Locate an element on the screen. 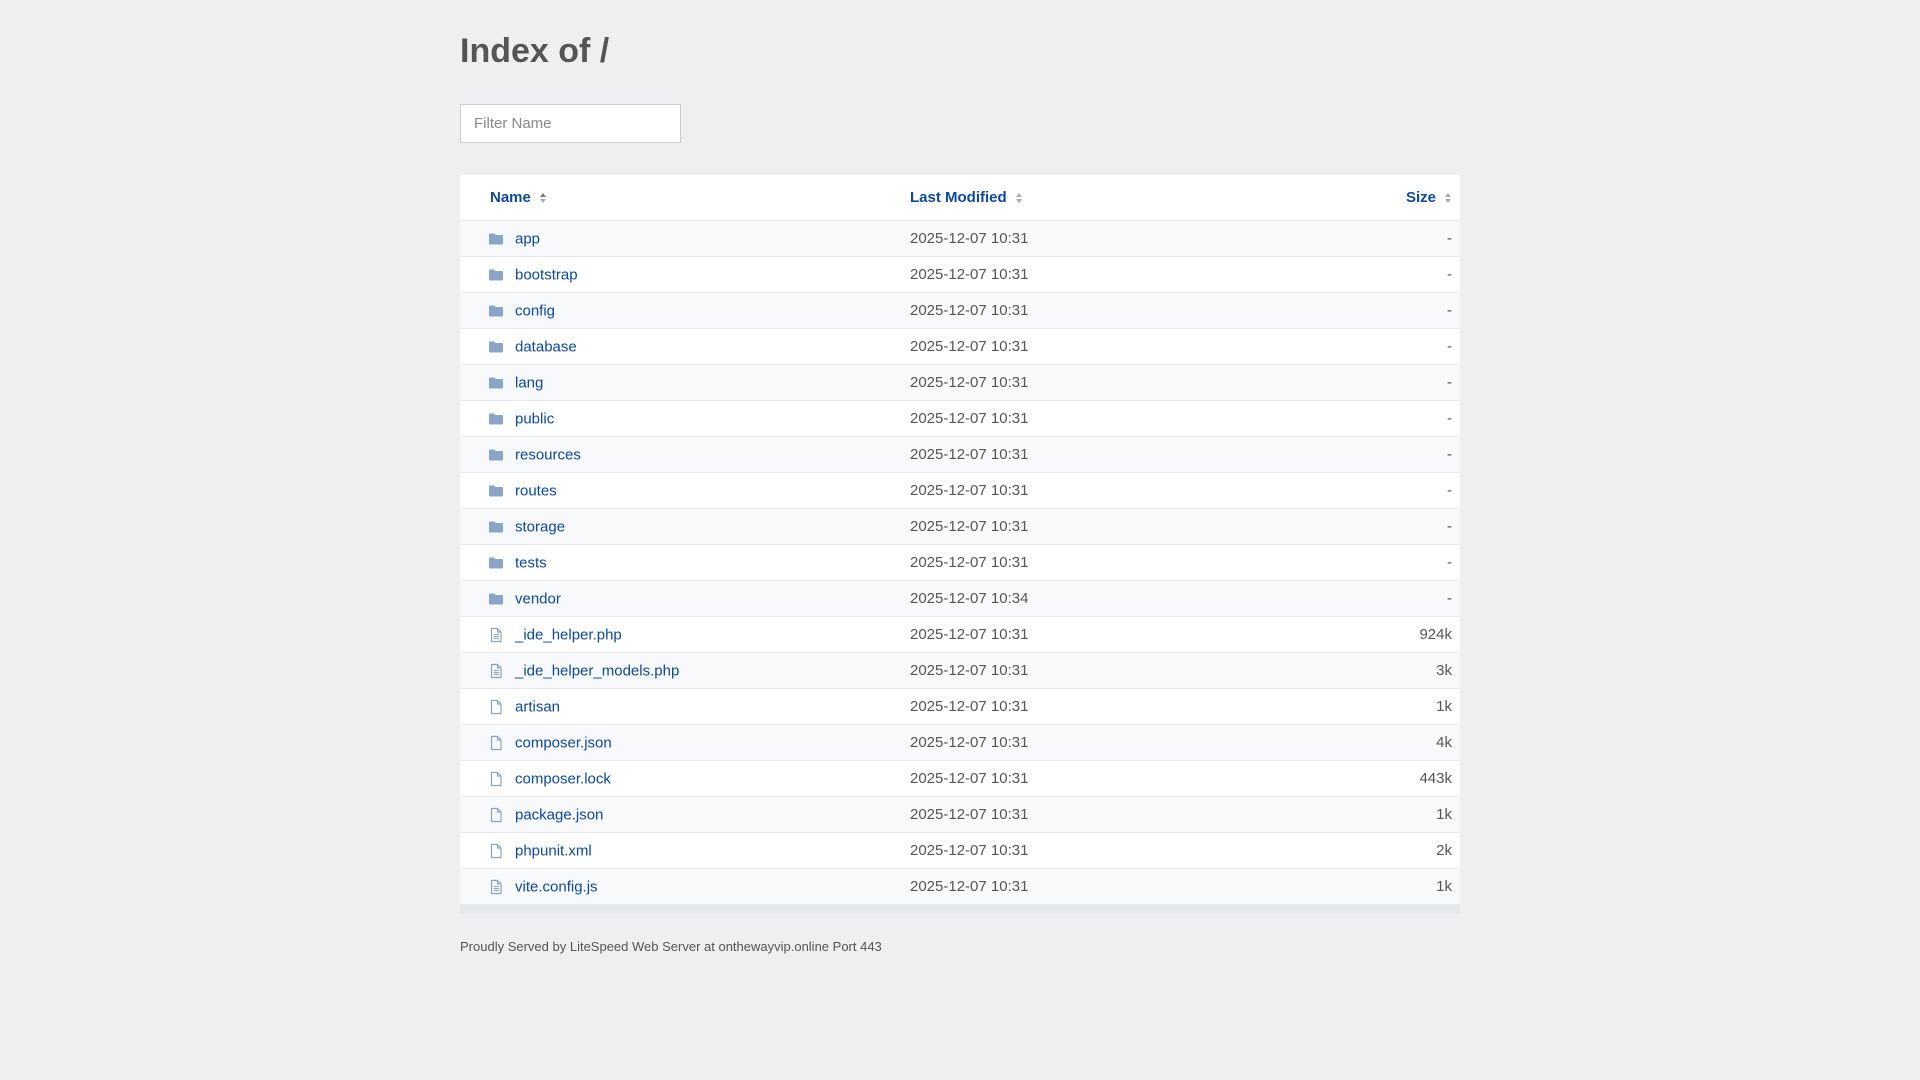 The height and width of the screenshot is (1080, 1920). sort-by-modified-link: Last Modified is located at coordinates (966, 197).